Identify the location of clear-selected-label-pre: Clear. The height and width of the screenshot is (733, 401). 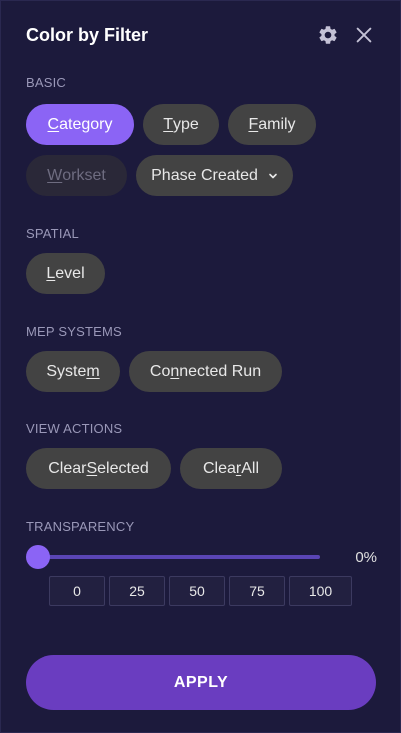
(67, 468).